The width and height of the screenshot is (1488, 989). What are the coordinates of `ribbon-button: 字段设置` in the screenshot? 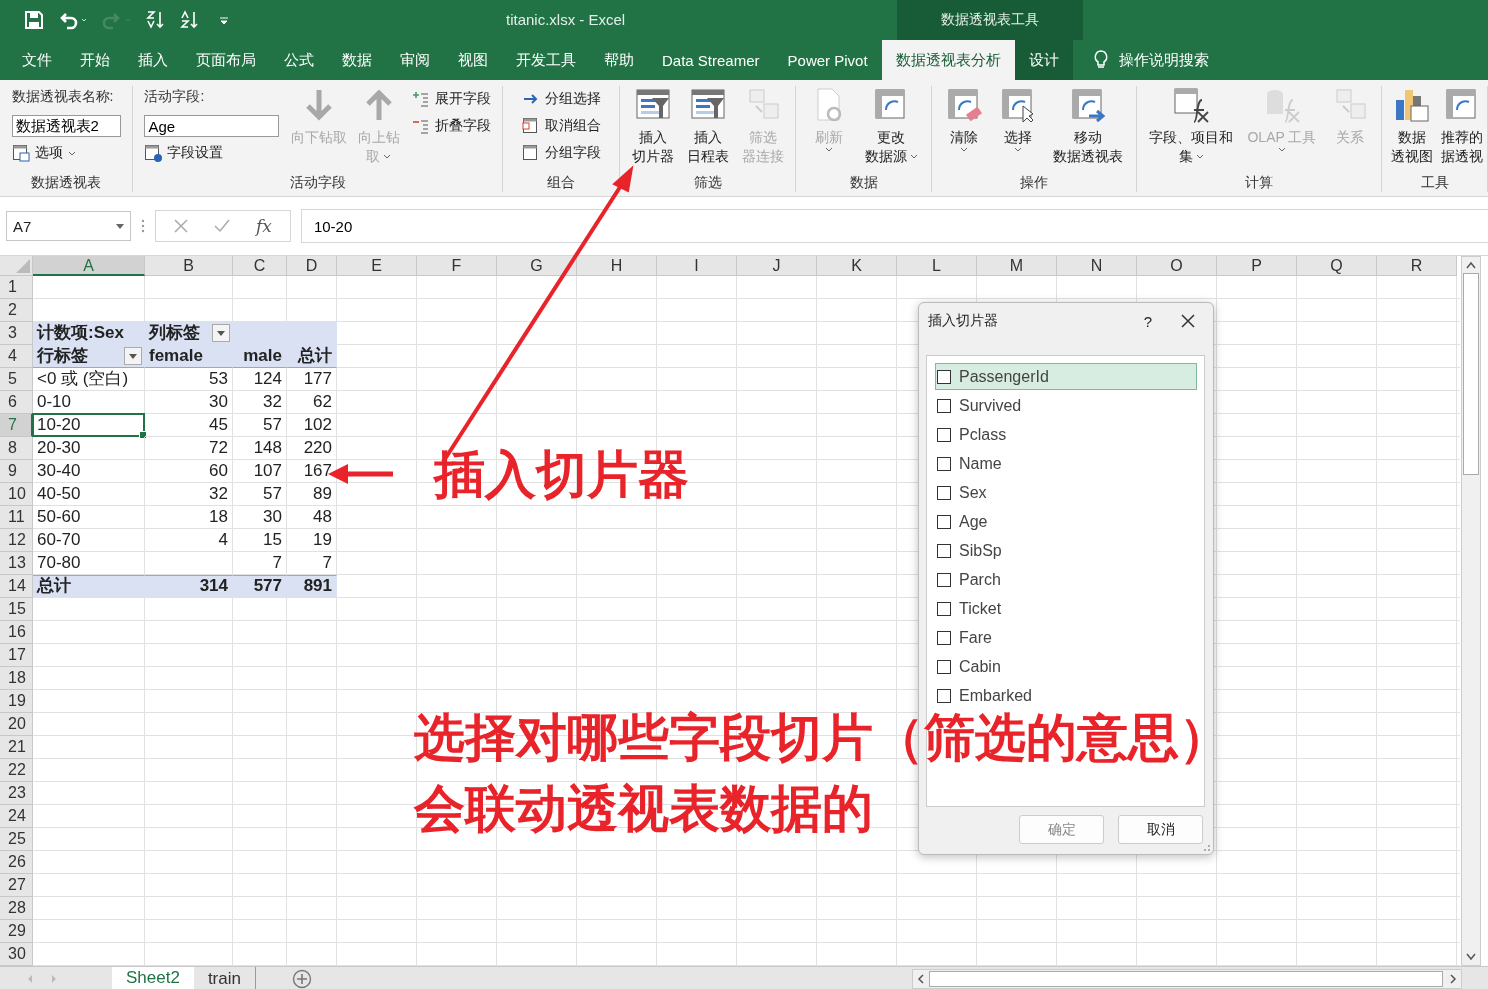 It's located at (212, 153).